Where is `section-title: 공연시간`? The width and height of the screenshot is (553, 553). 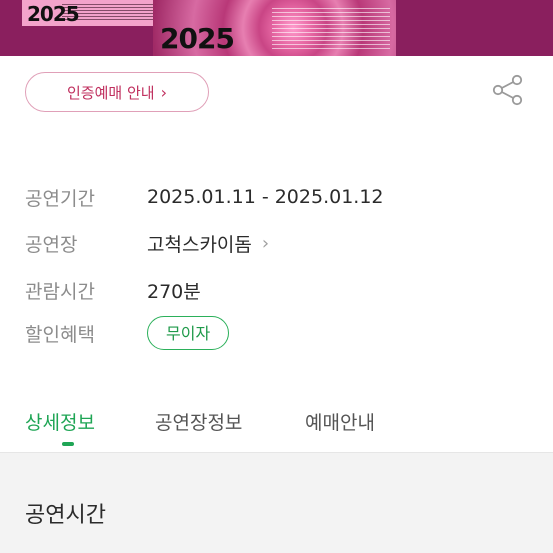 section-title: 공연시간 is located at coordinates (65, 515).